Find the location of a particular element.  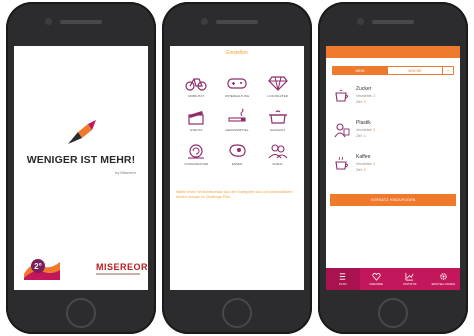

nav-statistics: STATISTIK is located at coordinates (410, 279).